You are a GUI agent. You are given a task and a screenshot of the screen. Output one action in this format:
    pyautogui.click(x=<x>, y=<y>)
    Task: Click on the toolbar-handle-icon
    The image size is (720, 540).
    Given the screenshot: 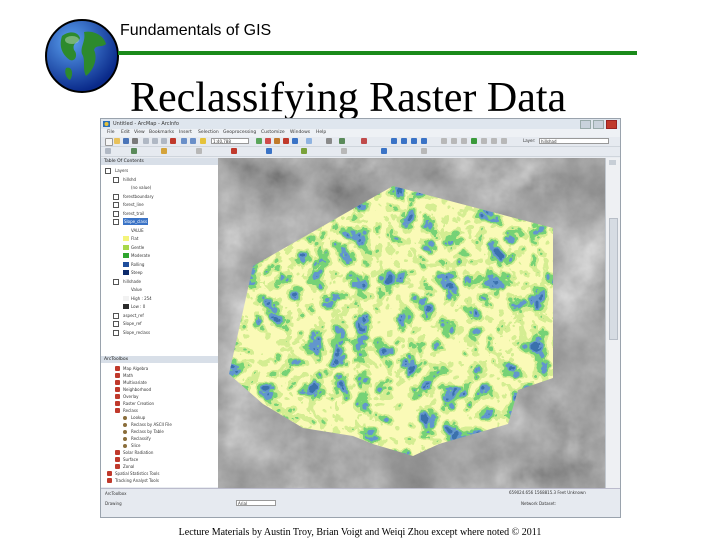 What is the action you would take?
    pyautogui.click(x=108, y=151)
    